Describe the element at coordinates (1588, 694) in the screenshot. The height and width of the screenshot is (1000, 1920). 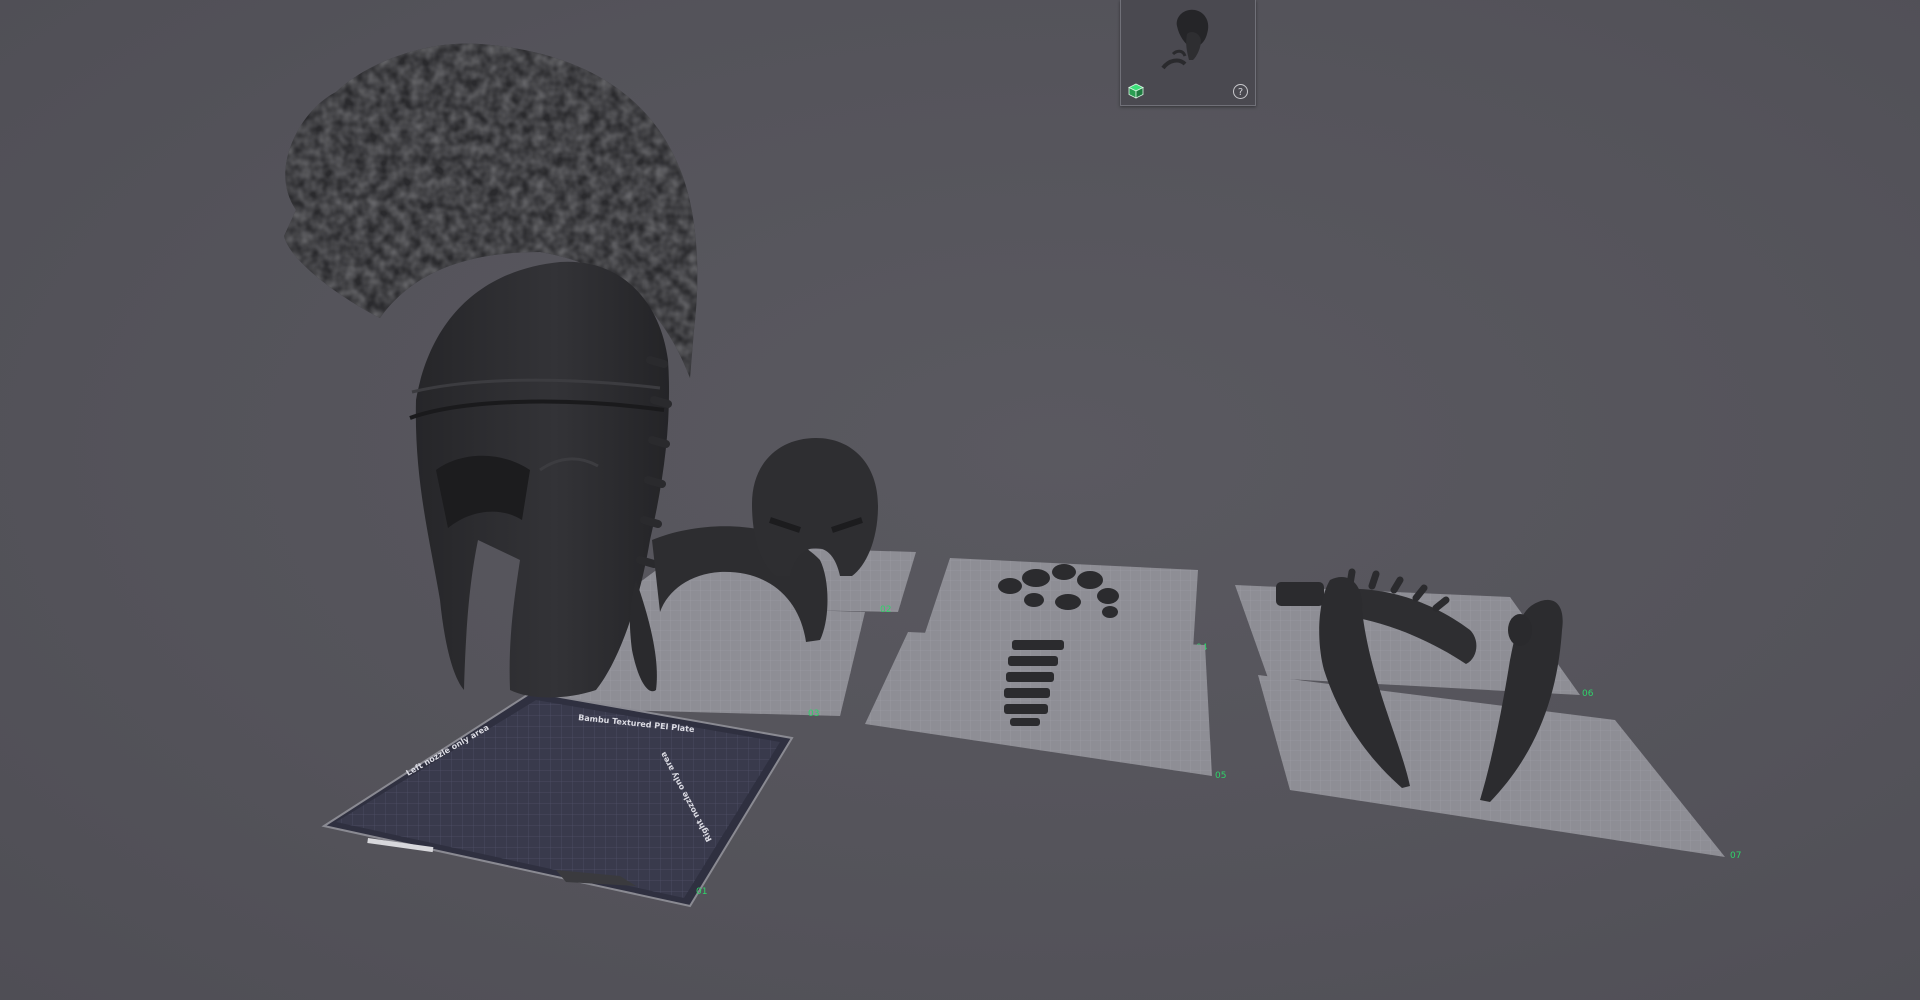
I see `plate-6-number: 06` at that location.